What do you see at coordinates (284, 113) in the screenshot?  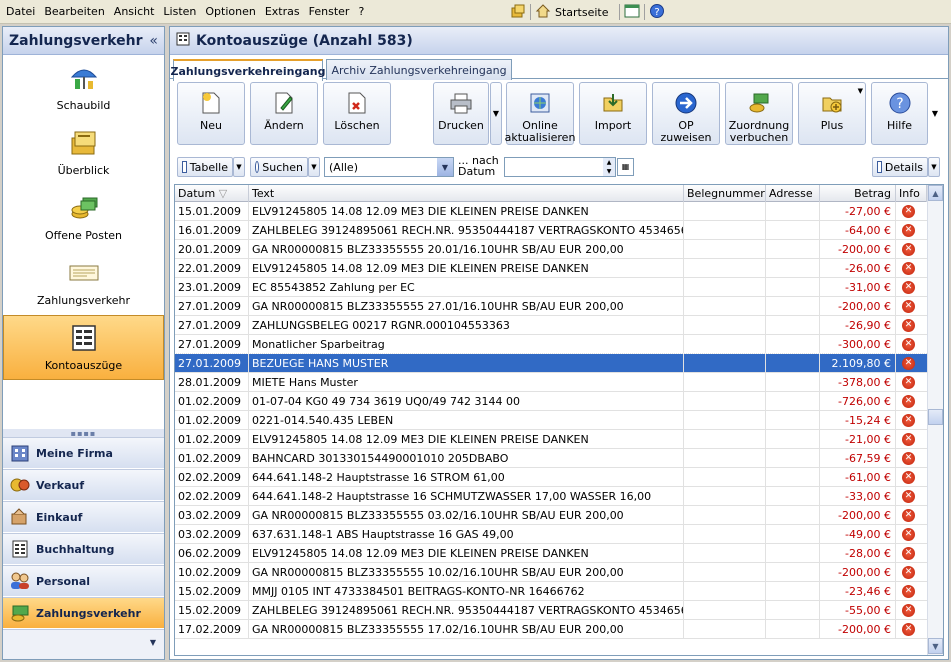 I see `aendern-button: Ändern` at bounding box center [284, 113].